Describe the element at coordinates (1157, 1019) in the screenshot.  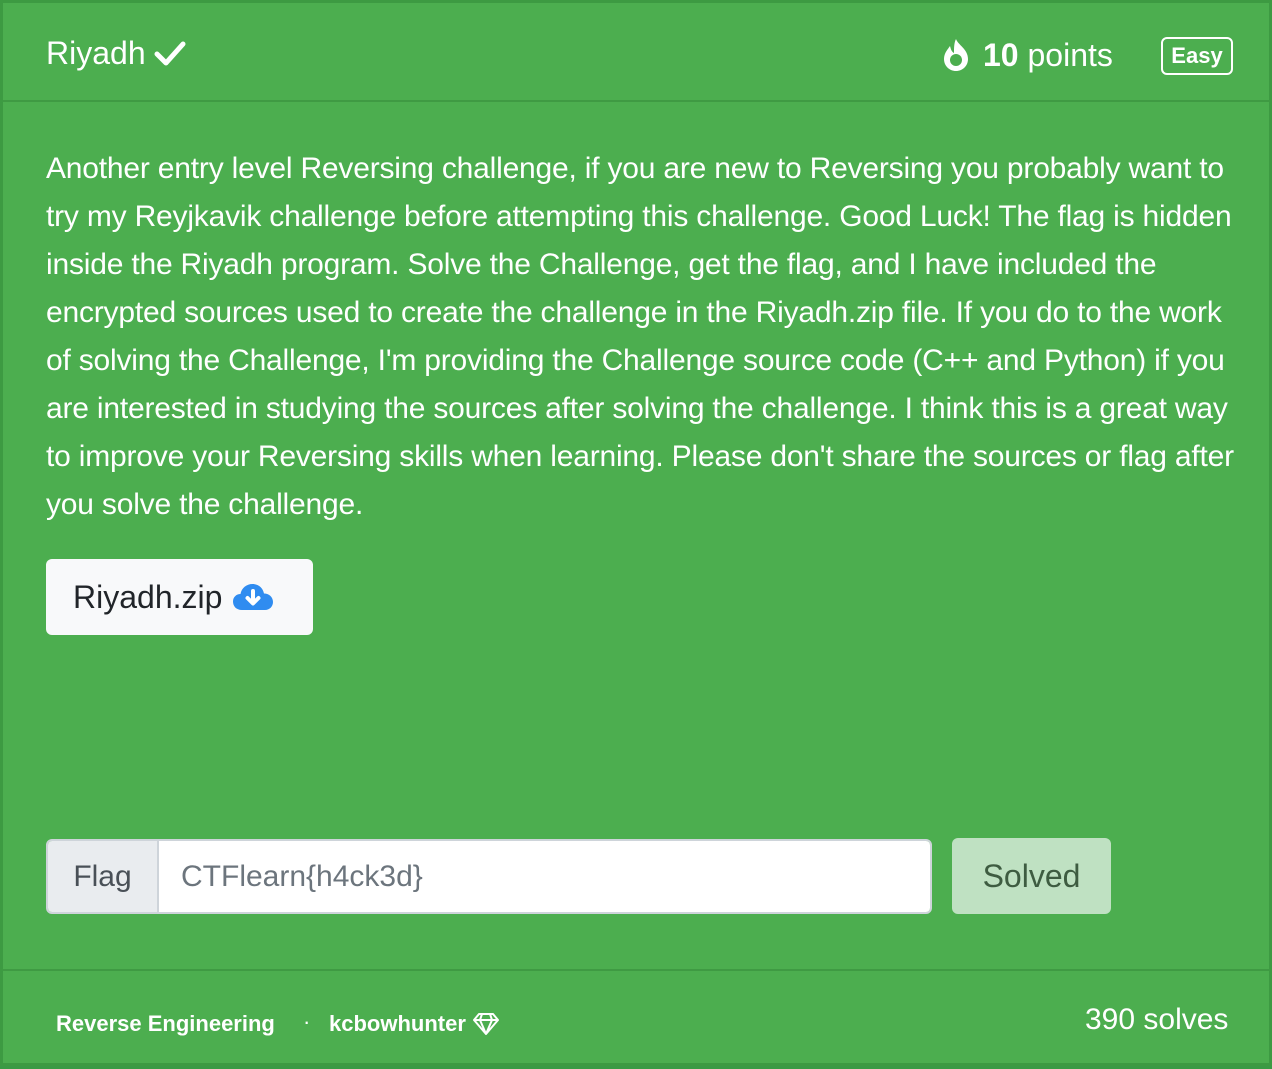
I see `solve-count: 390 solves` at that location.